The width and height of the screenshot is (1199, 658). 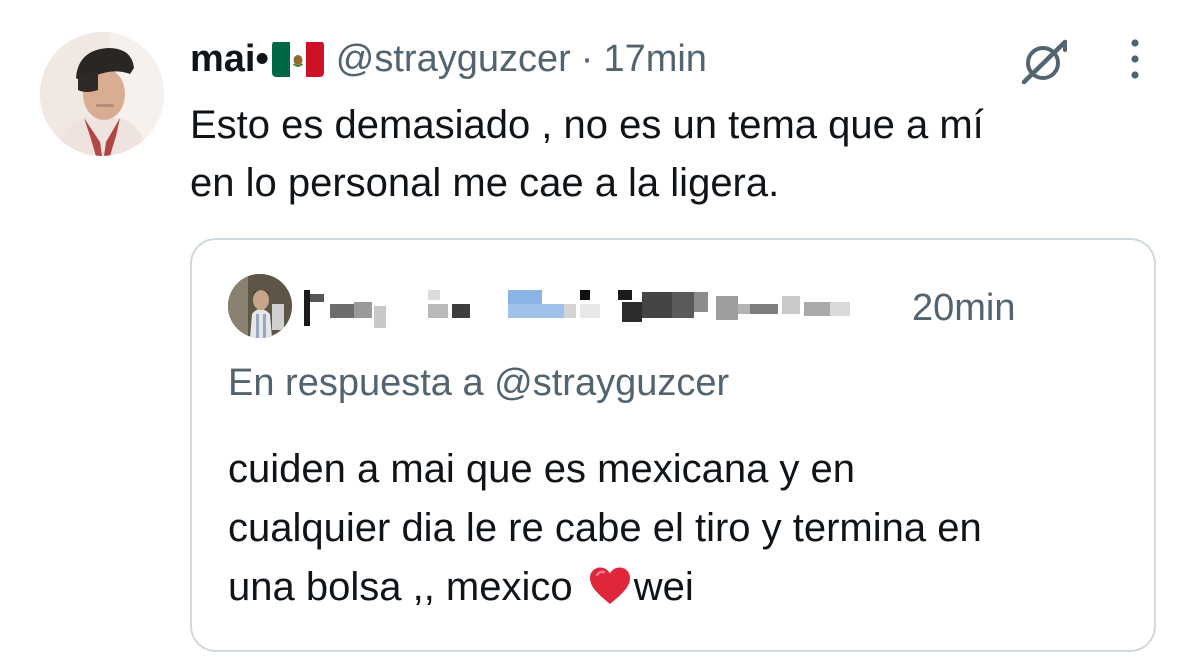 What do you see at coordinates (406, 587) in the screenshot?
I see `quoted-text-segment: una bolsa ,, mexico` at bounding box center [406, 587].